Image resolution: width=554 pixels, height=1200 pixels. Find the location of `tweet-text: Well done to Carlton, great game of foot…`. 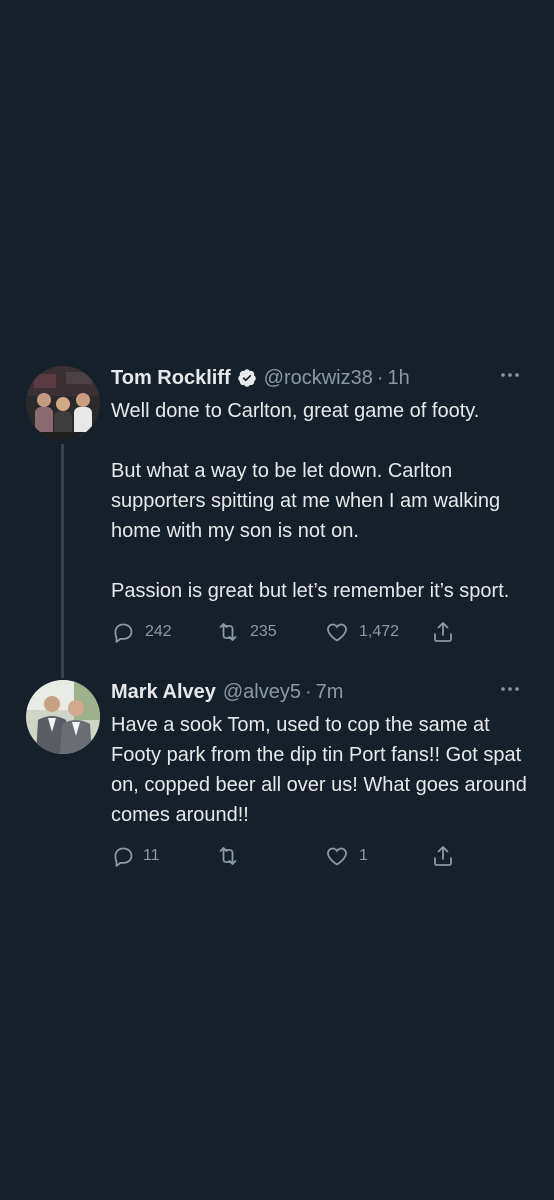

tweet-text: Well done to Carlton, great game of foot… is located at coordinates (321, 501).